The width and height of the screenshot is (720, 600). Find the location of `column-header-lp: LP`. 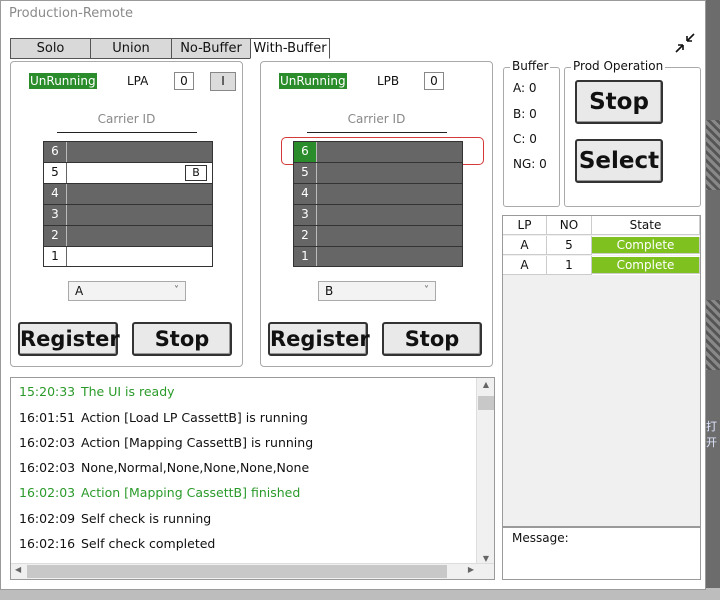

column-header-lp: LP is located at coordinates (525, 225).